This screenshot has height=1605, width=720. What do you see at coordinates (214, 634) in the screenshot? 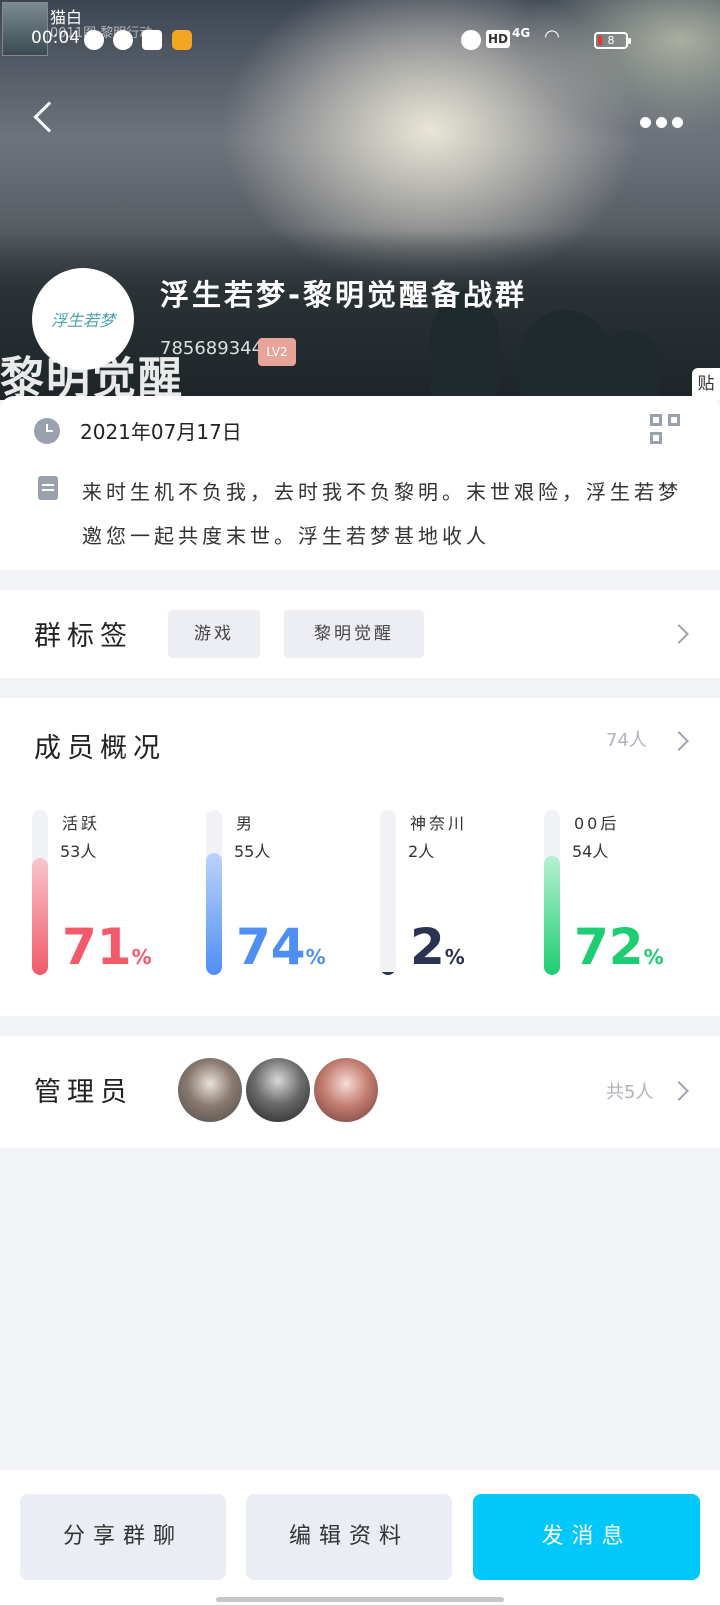
I see `tag-chip: 游戏` at bounding box center [214, 634].